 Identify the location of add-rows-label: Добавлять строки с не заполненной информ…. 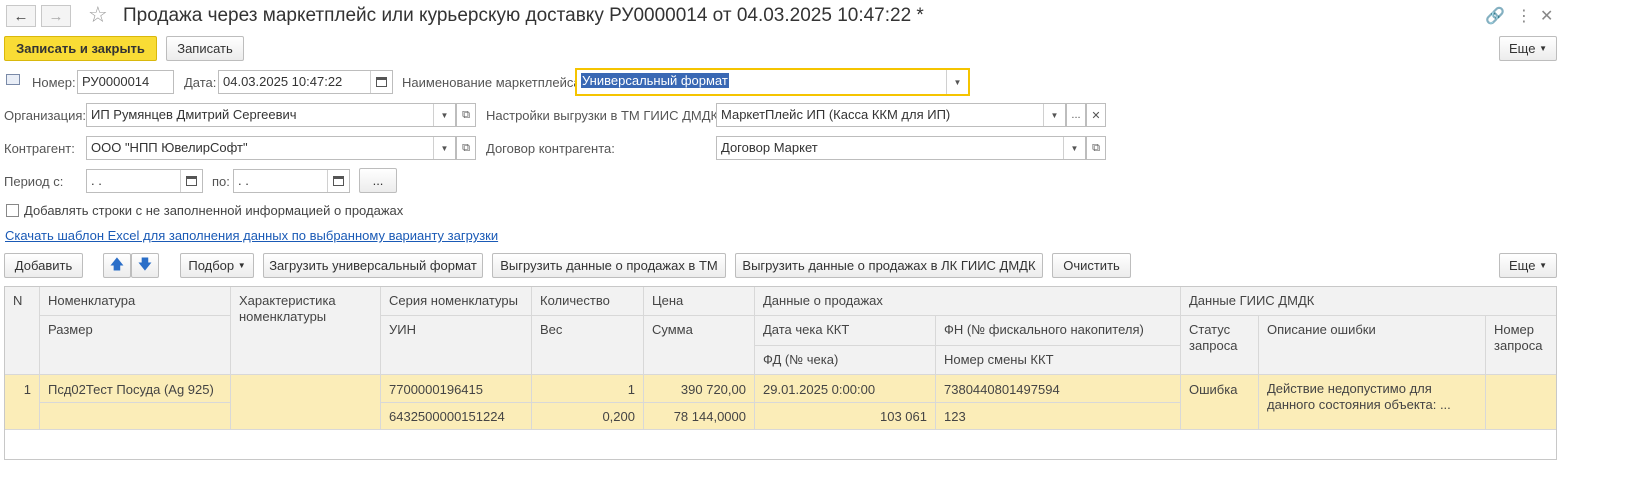
(214, 210).